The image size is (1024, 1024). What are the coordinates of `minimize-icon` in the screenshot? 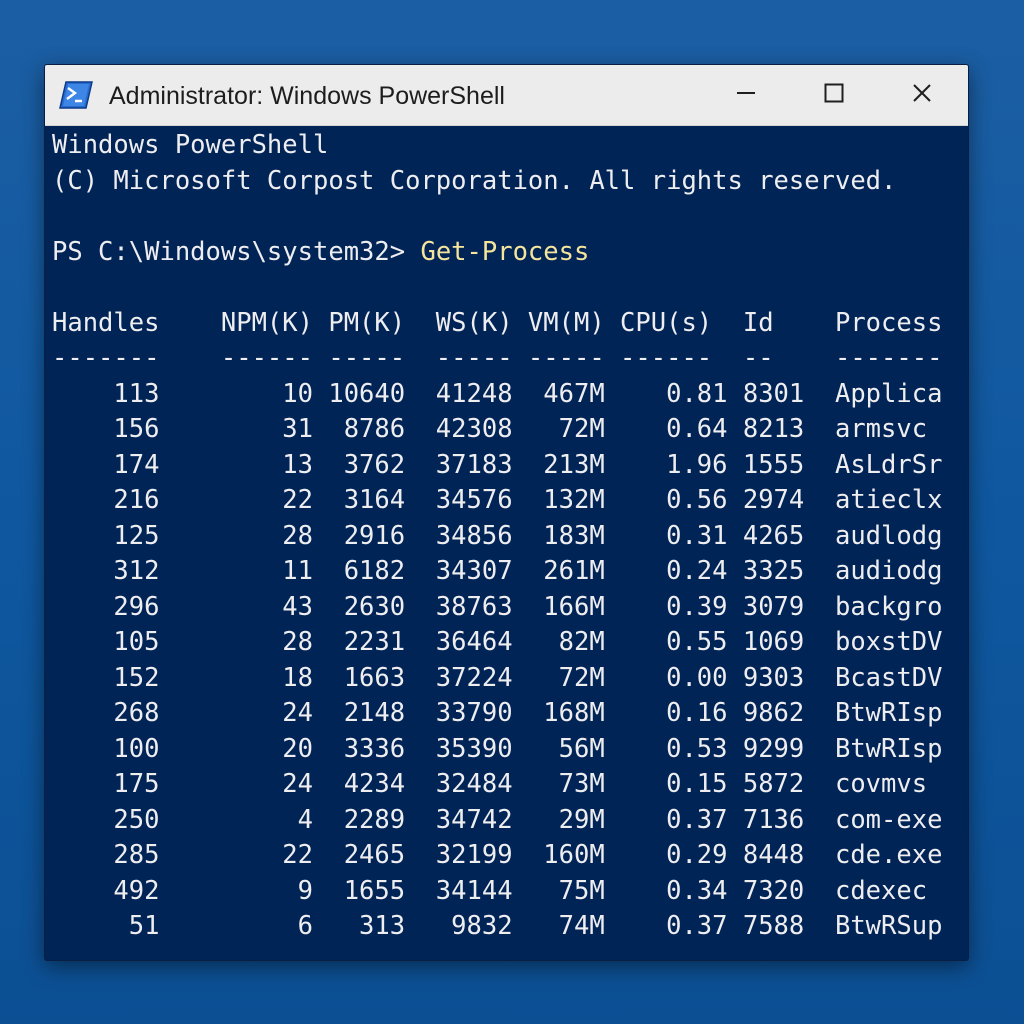 It's located at (746, 95).